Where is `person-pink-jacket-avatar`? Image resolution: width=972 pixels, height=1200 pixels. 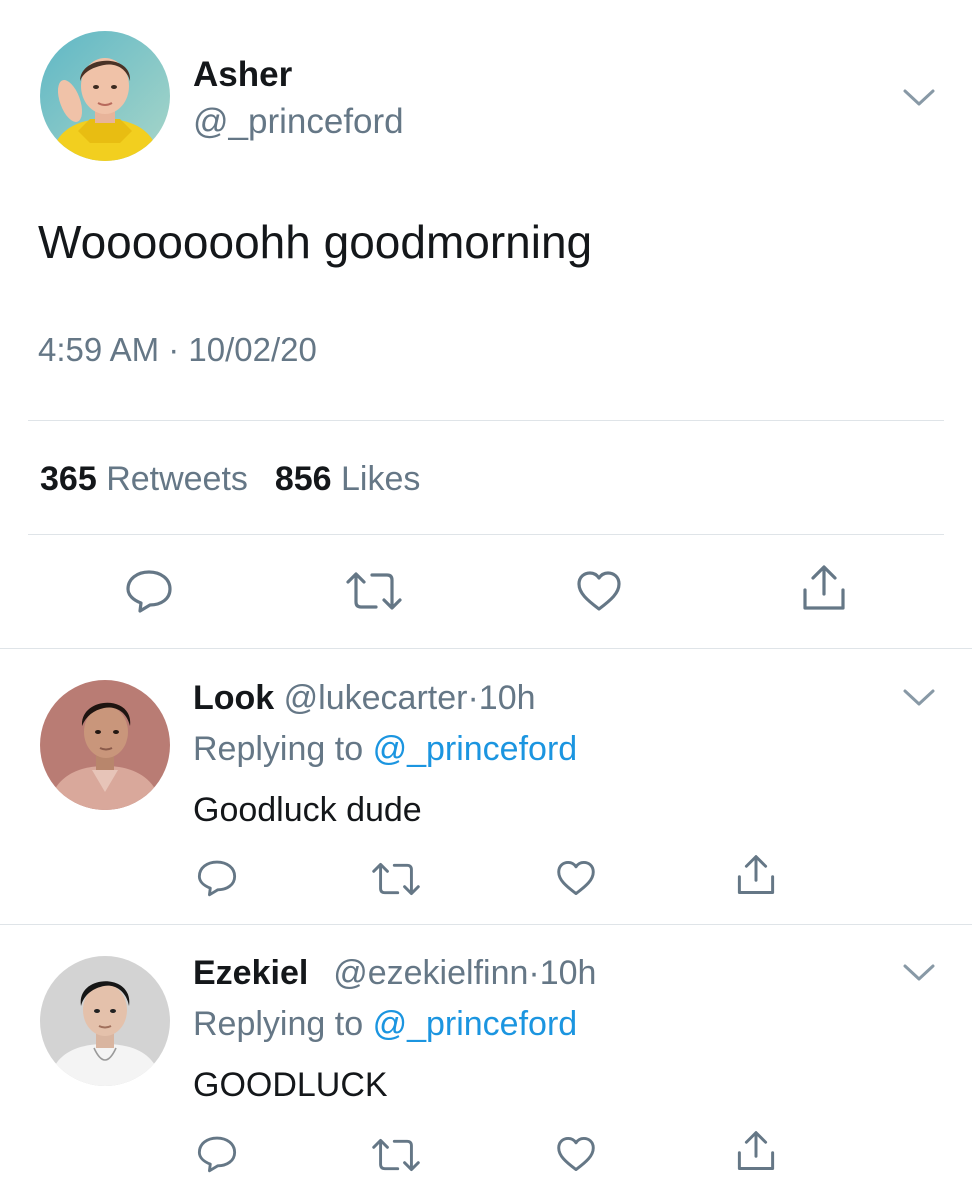
person-pink-jacket-avatar is located at coordinates (105, 745).